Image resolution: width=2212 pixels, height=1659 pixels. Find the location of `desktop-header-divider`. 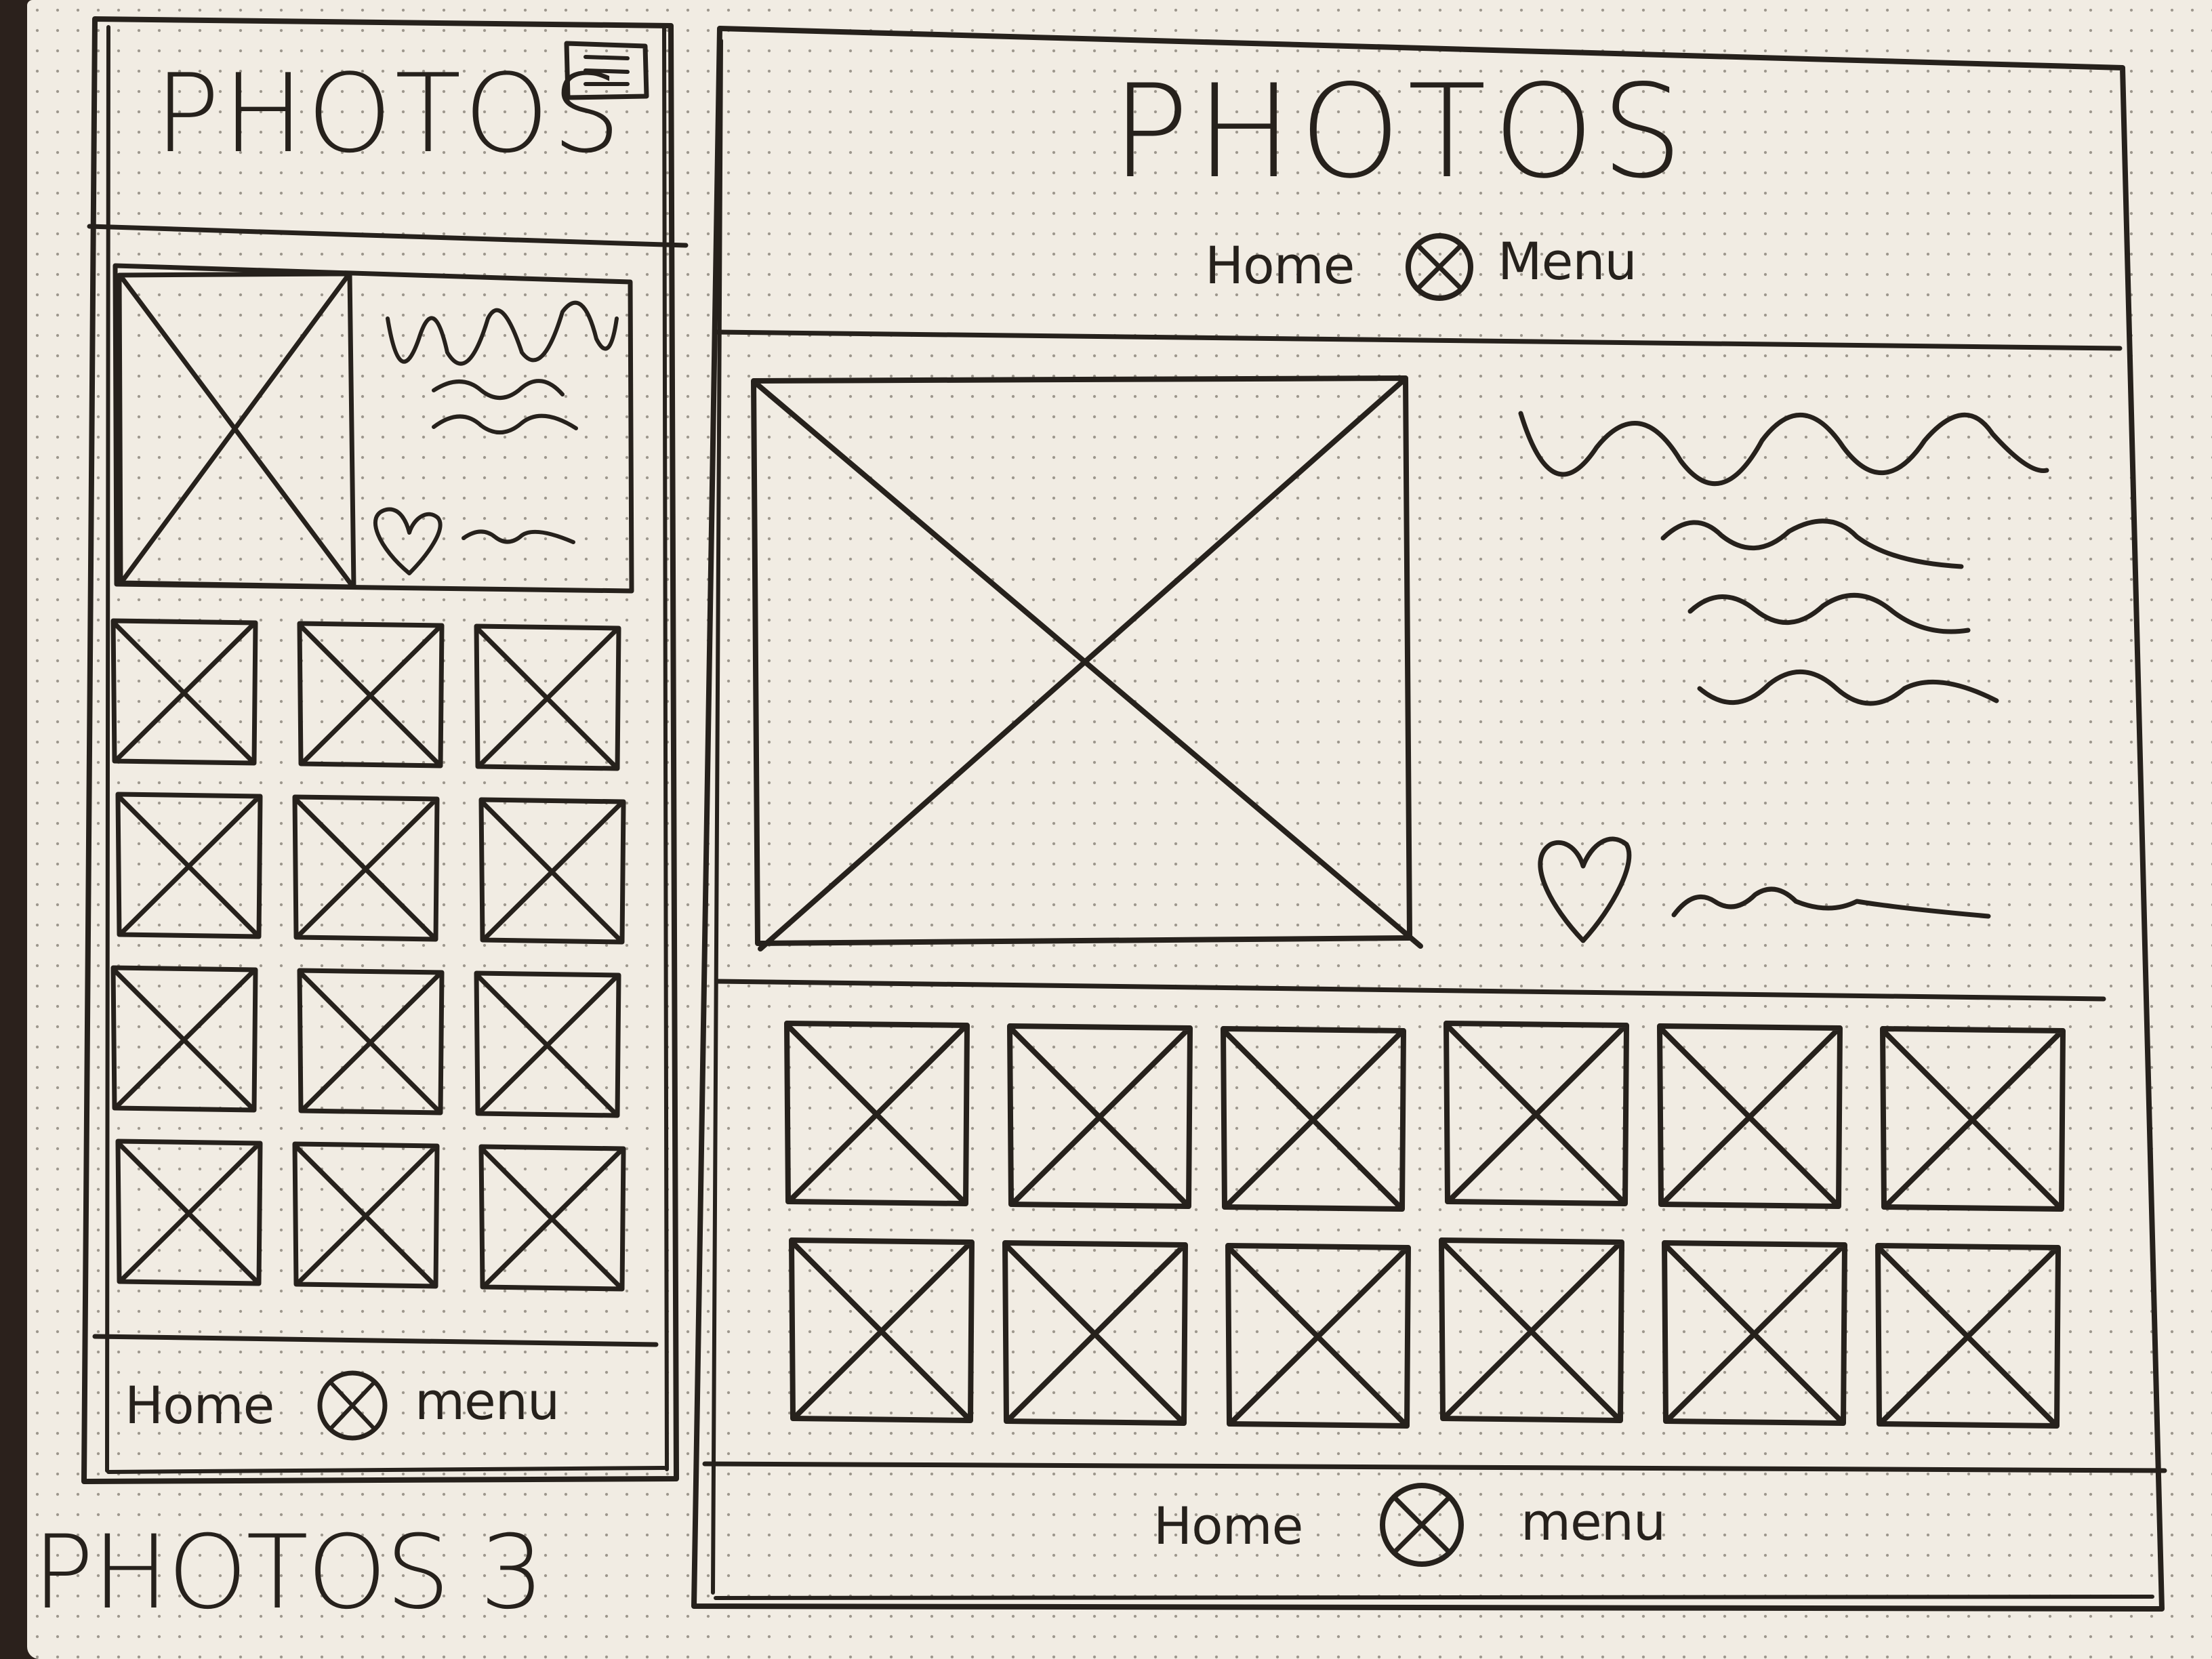

desktop-header-divider is located at coordinates (1418, 340).